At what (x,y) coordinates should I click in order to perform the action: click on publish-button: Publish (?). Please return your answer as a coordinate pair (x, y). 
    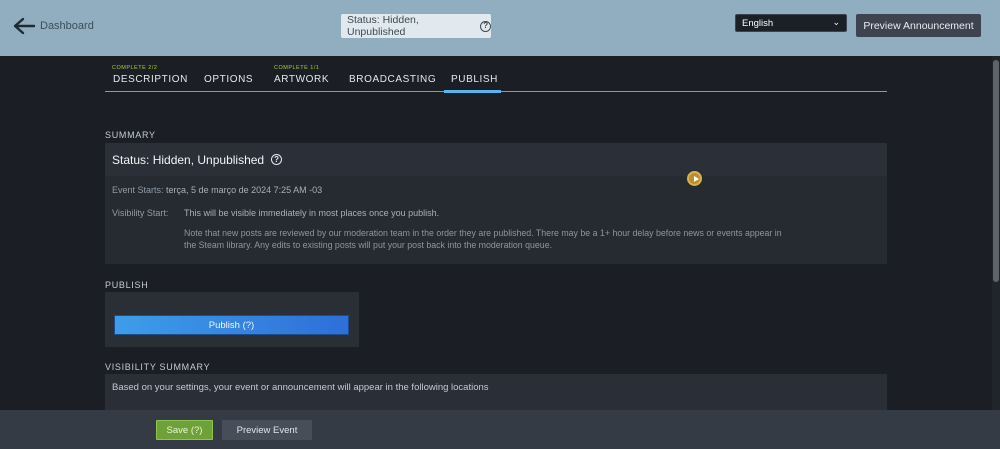
    Looking at the image, I should click on (231, 325).